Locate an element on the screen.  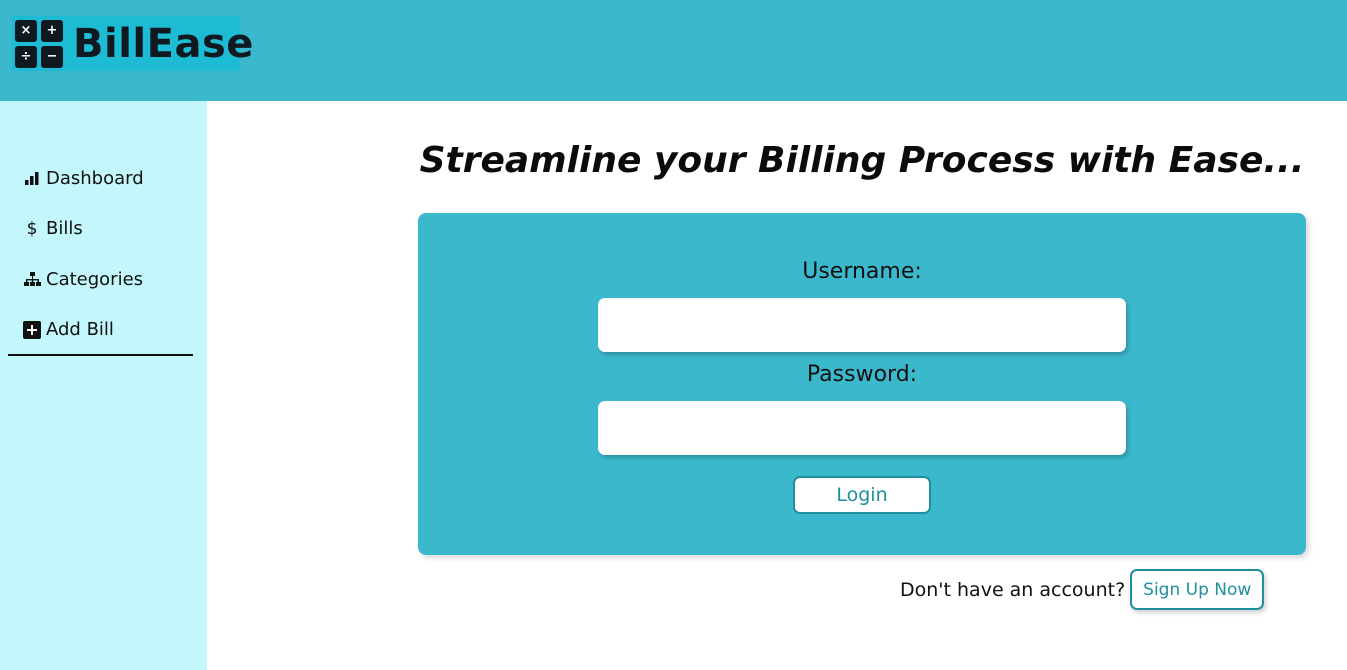
logo-text: BillEase is located at coordinates (163, 43).